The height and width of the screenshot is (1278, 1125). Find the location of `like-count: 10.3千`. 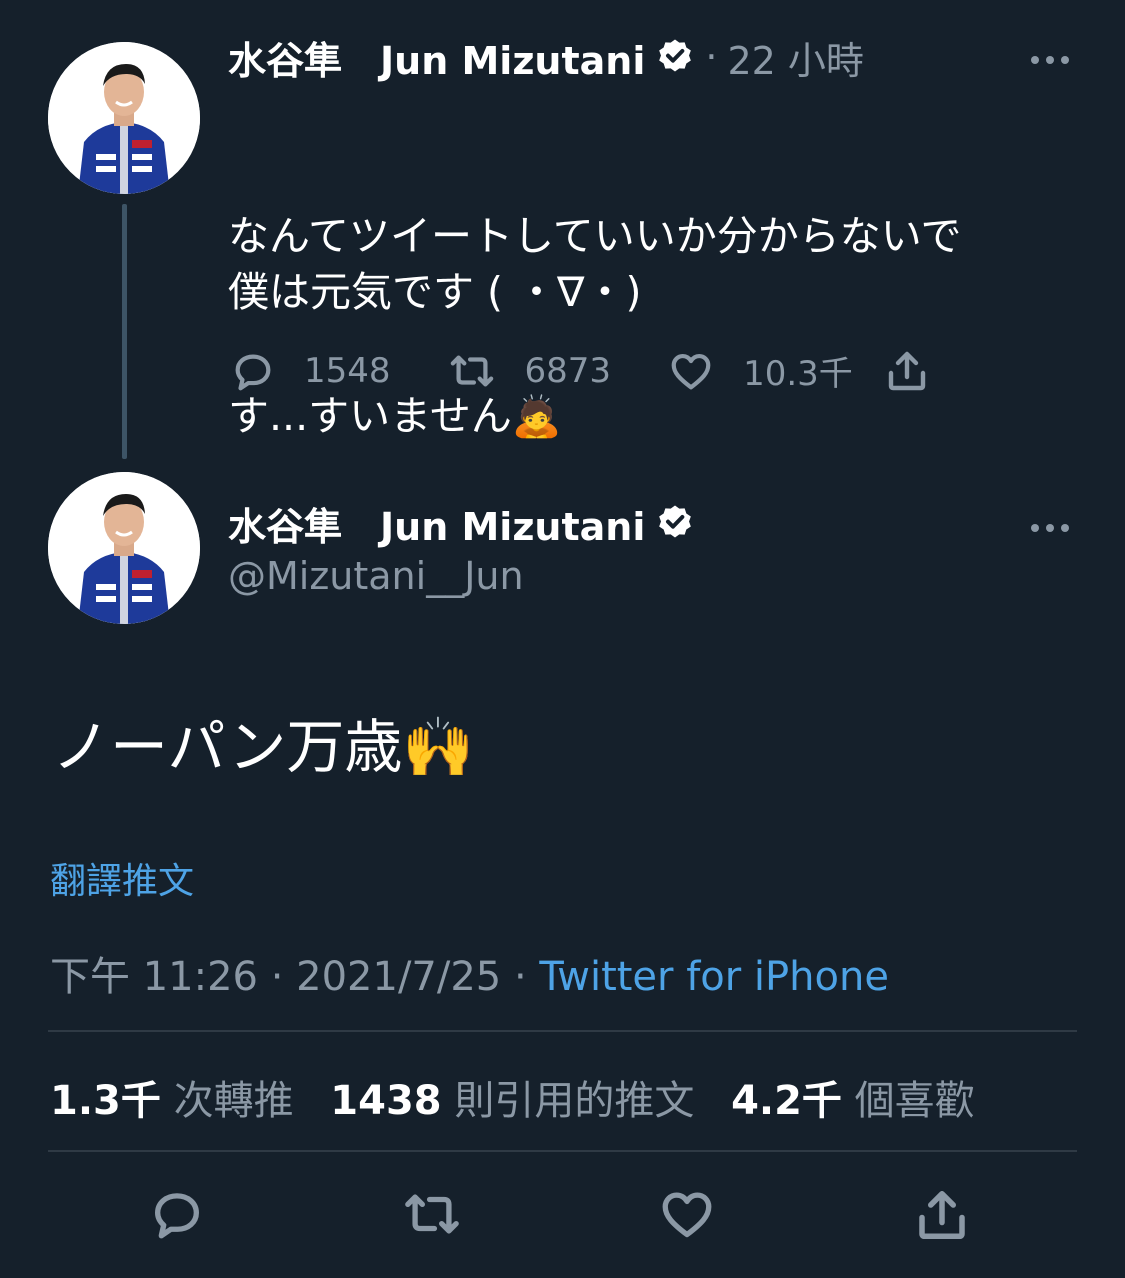

like-count: 10.3千 is located at coordinates (798, 374).